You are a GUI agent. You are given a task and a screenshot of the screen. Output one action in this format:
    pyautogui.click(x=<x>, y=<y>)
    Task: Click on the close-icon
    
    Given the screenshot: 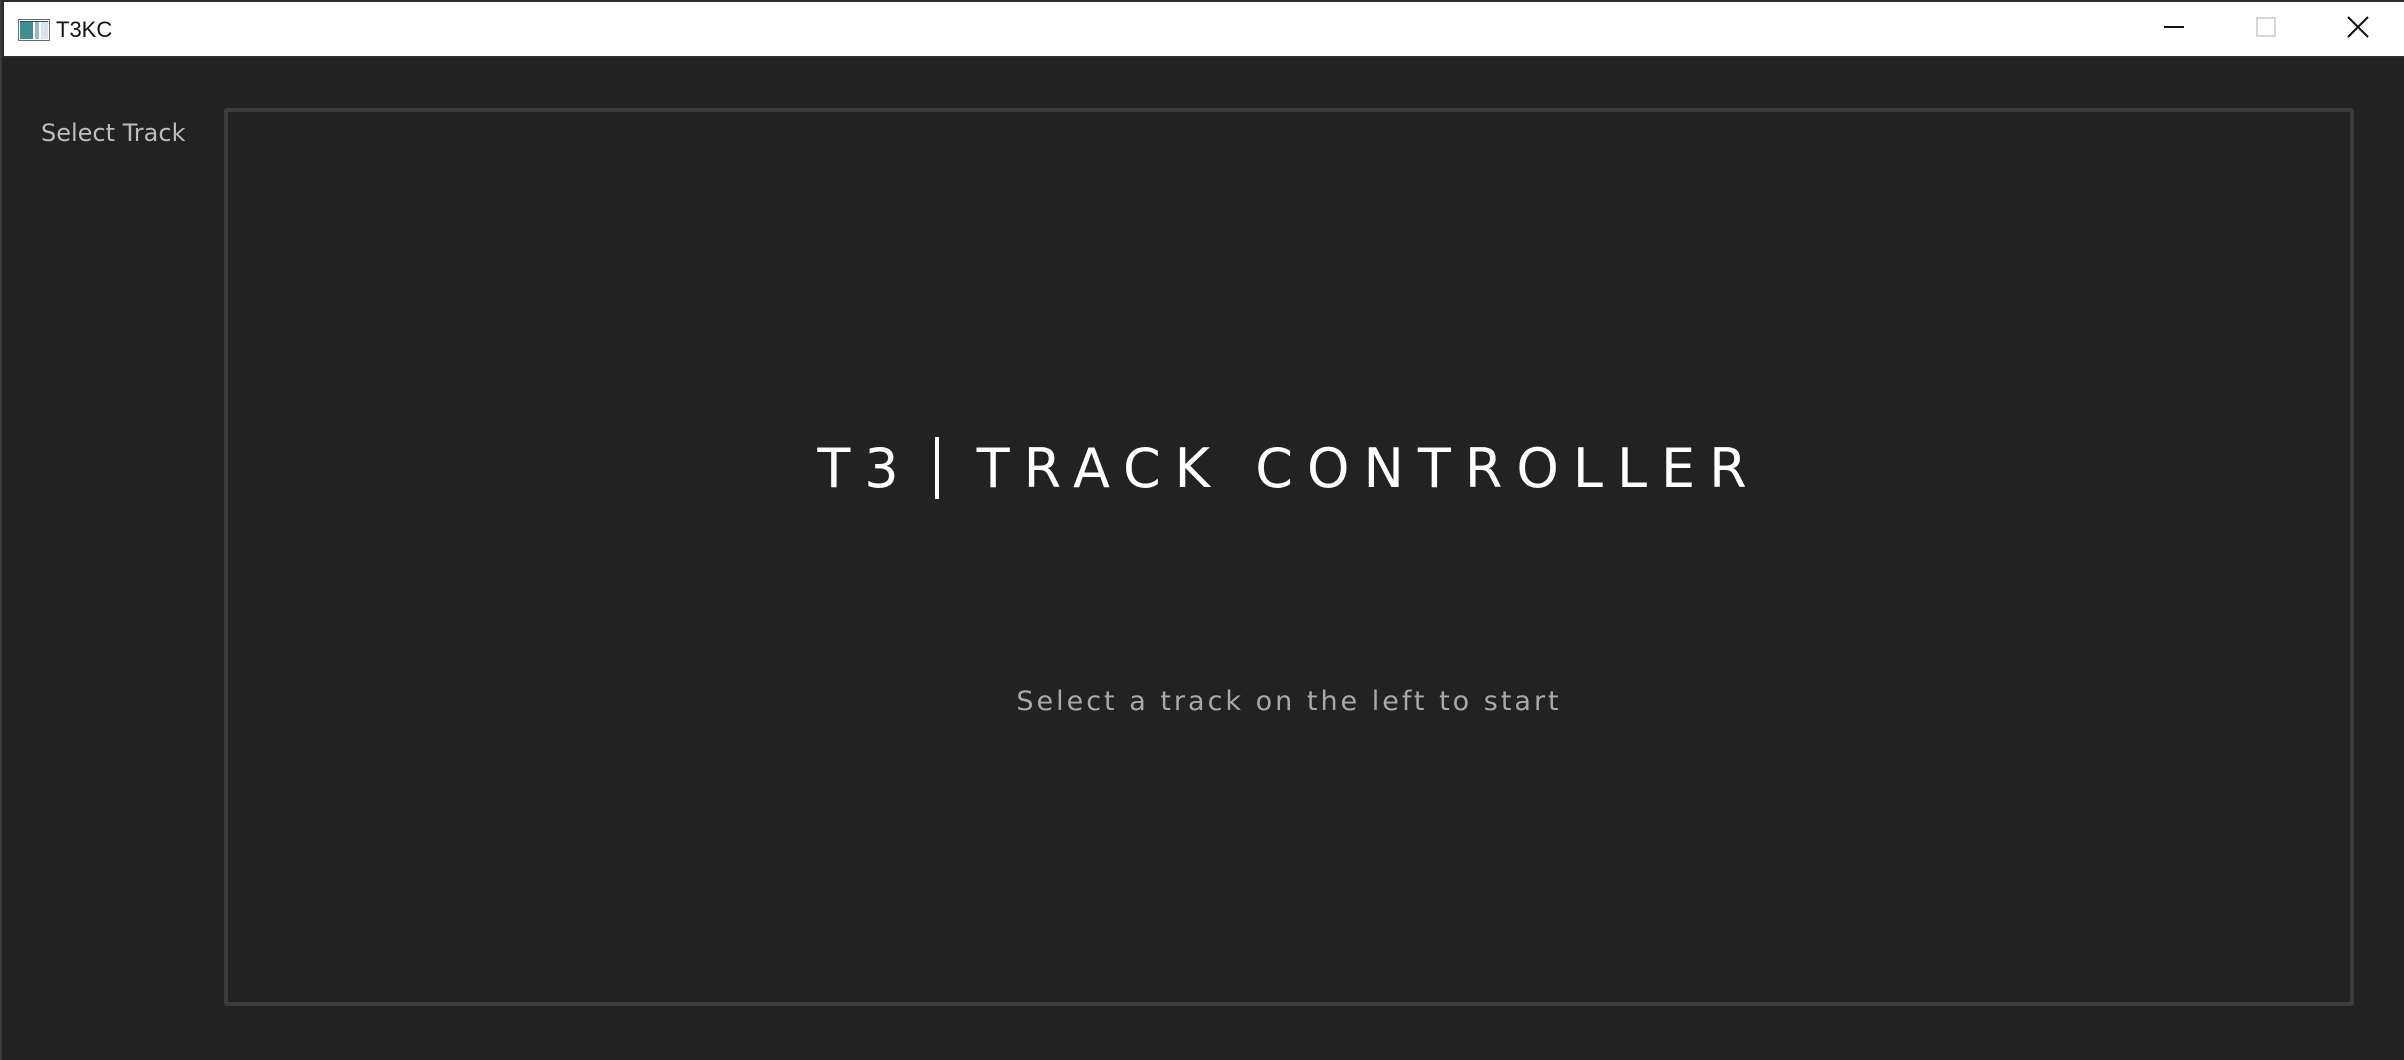 What is the action you would take?
    pyautogui.click(x=2358, y=29)
    